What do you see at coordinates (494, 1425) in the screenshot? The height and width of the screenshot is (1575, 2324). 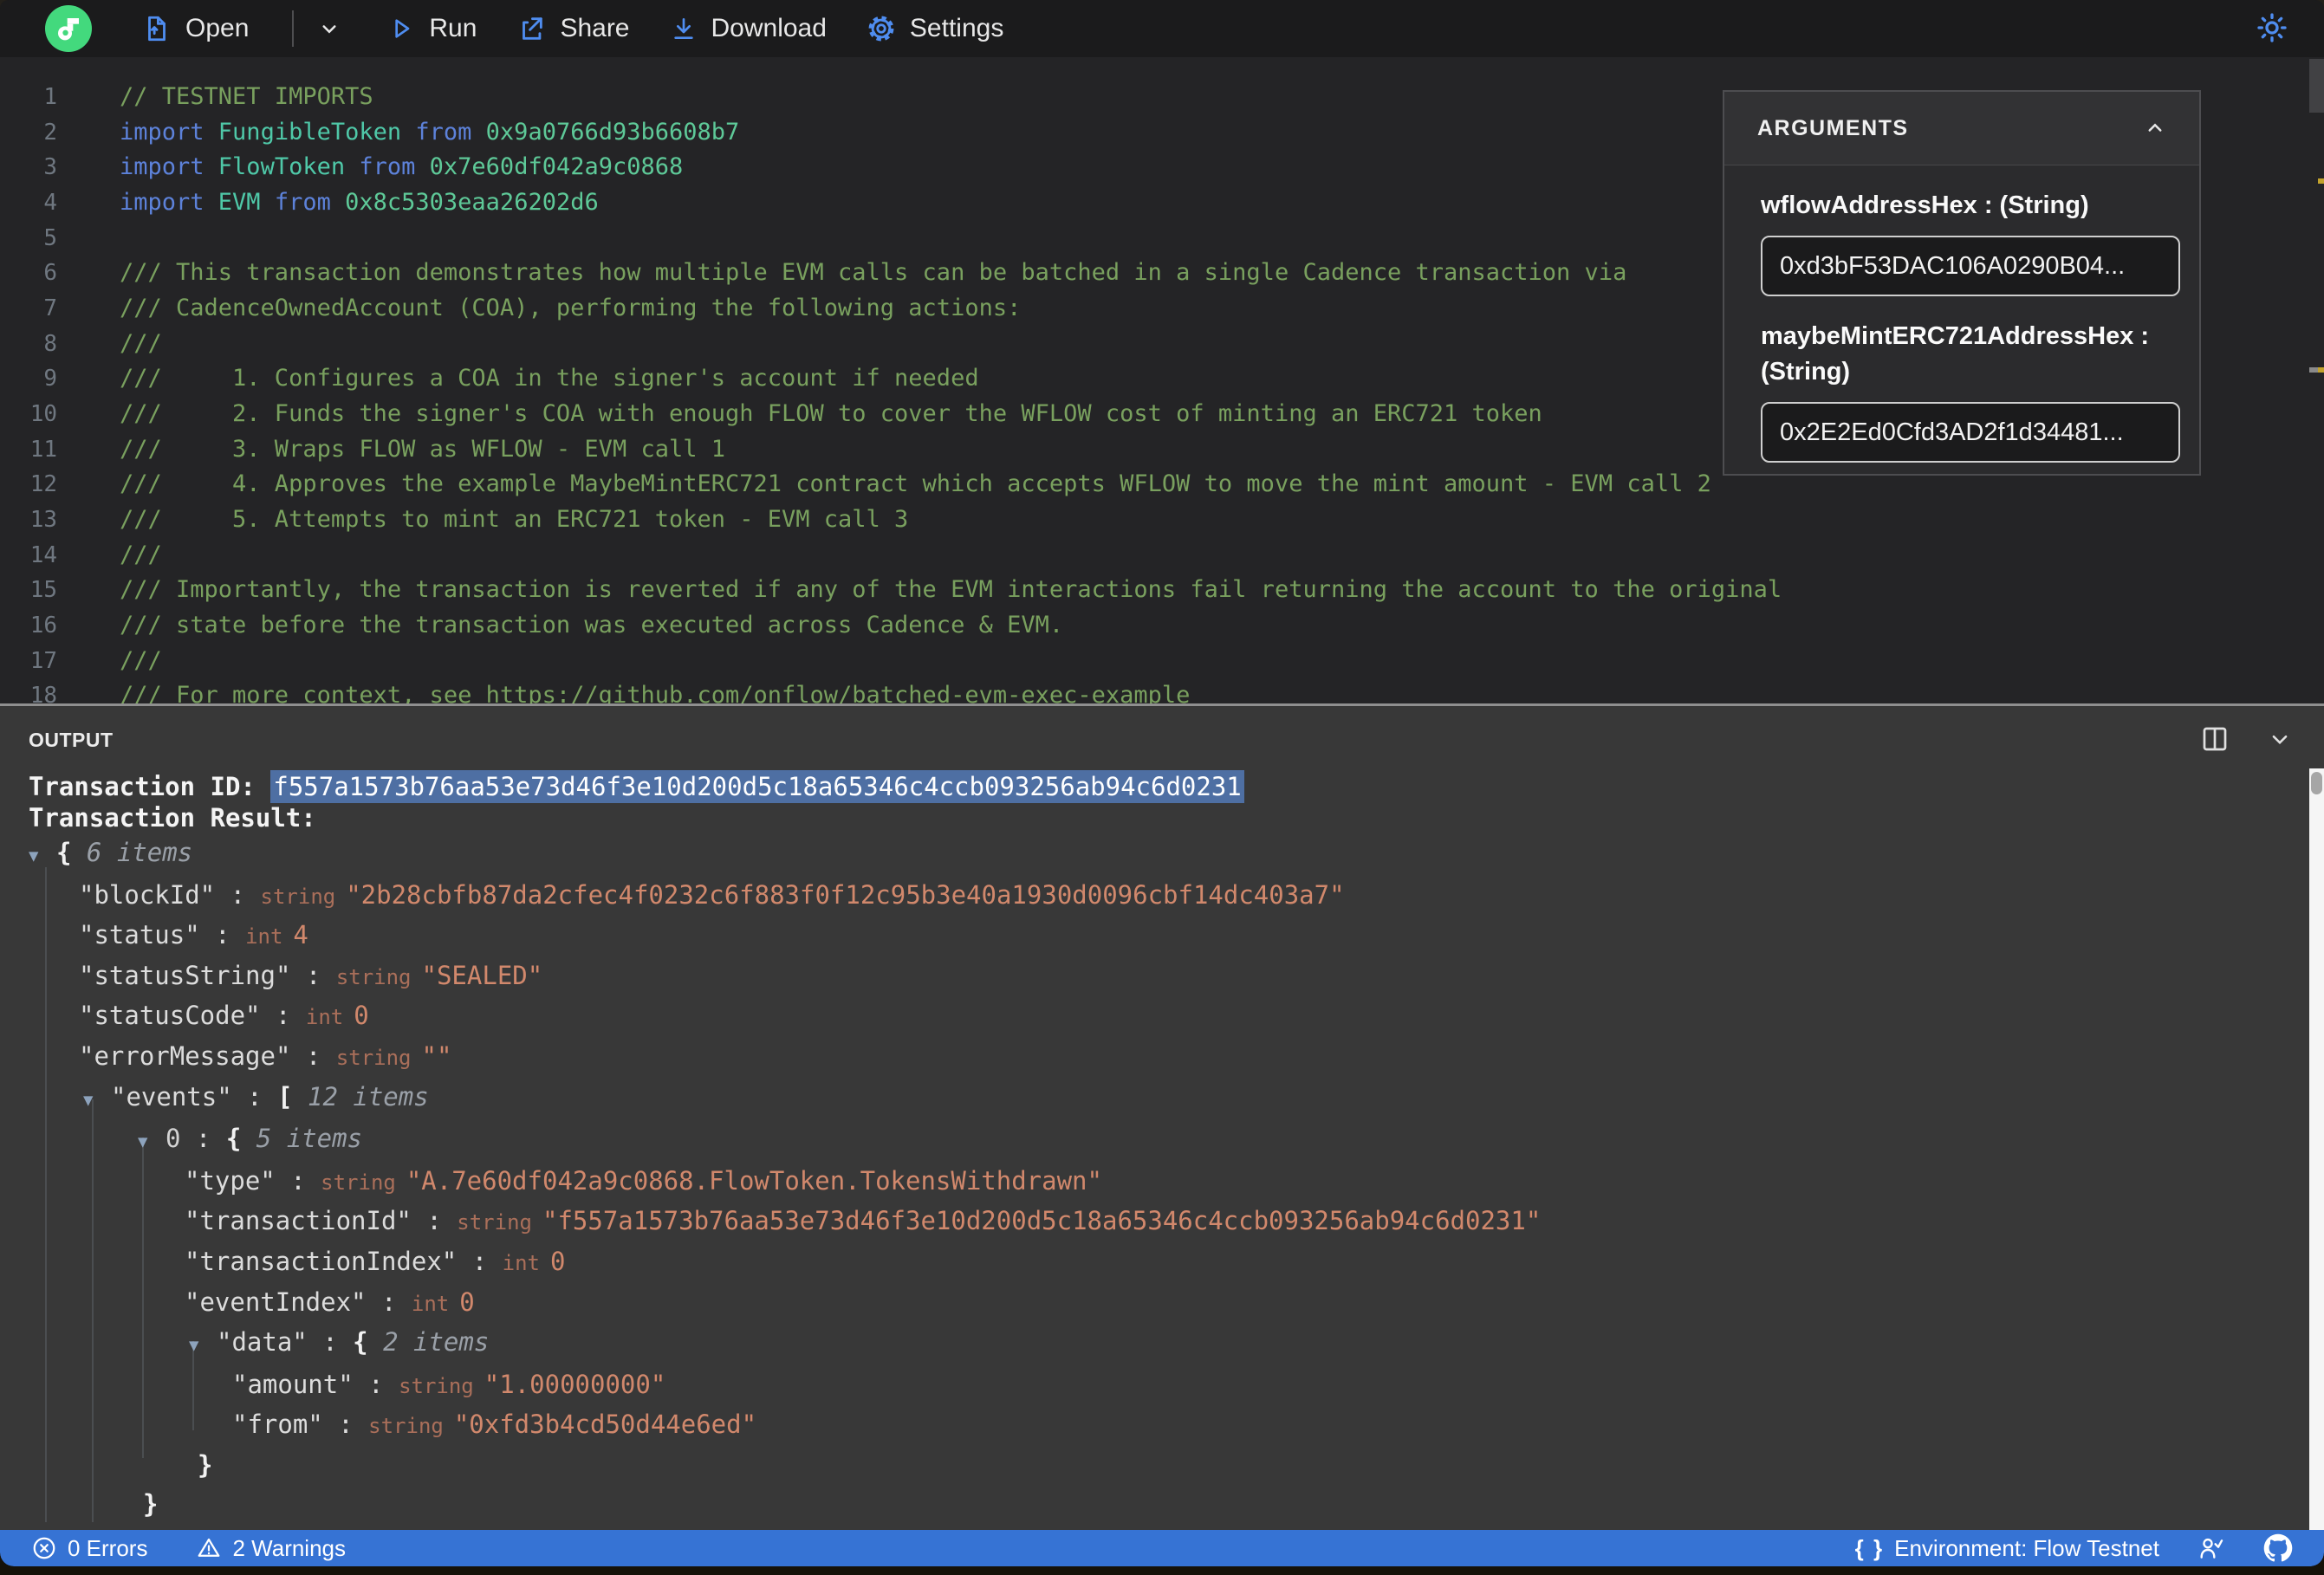 I see `output-row: "from" : string "0xfd3b4cd50d44e6ed"` at bounding box center [494, 1425].